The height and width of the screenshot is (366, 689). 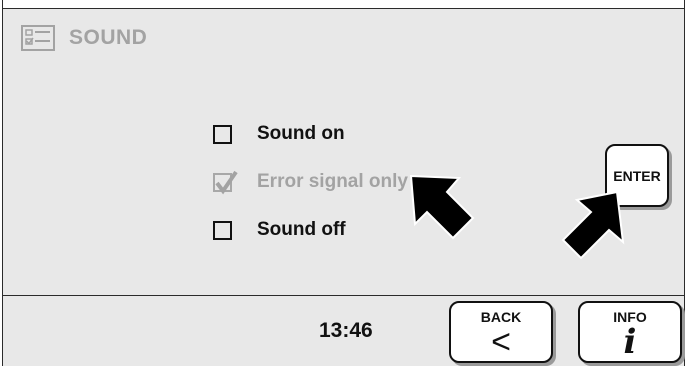 I want to click on enter-button-label: ENTER, so click(x=637, y=175).